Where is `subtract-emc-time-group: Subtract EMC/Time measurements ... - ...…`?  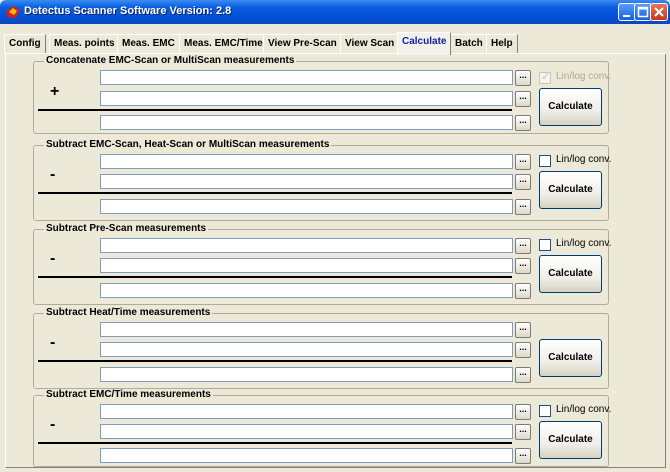
subtract-emc-time-group: Subtract EMC/Time measurements ... - ...… is located at coordinates (322, 428).